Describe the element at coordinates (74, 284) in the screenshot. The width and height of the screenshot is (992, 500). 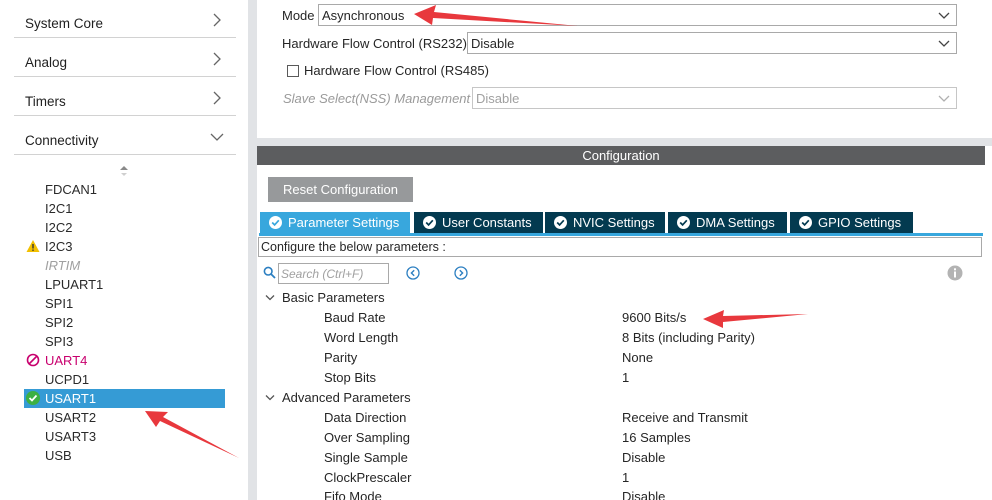
I see `peripheral-label: LPUART1` at that location.